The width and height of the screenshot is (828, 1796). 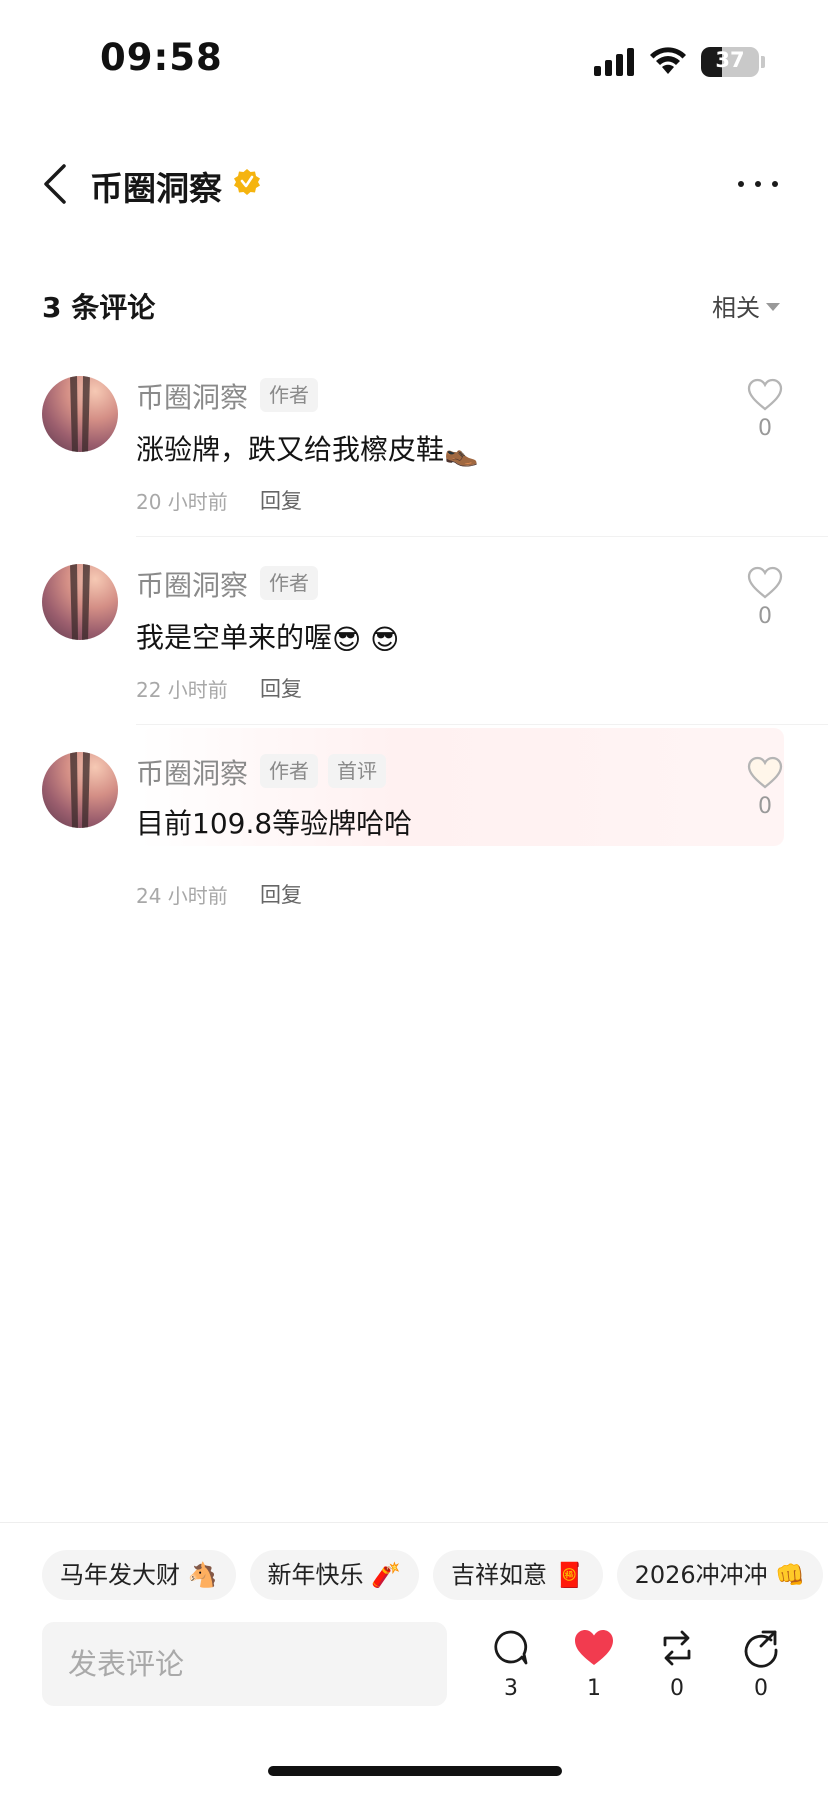 I want to click on fist-emoji: 👊, so click(x=790, y=1575).